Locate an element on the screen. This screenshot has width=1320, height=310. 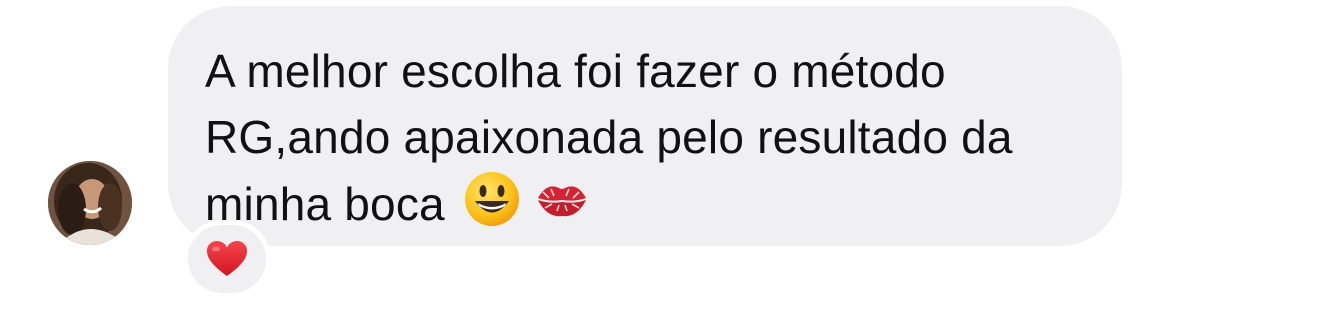
message-line-2: RG,ando apaixonada pelo resultado da is located at coordinates (609, 137).